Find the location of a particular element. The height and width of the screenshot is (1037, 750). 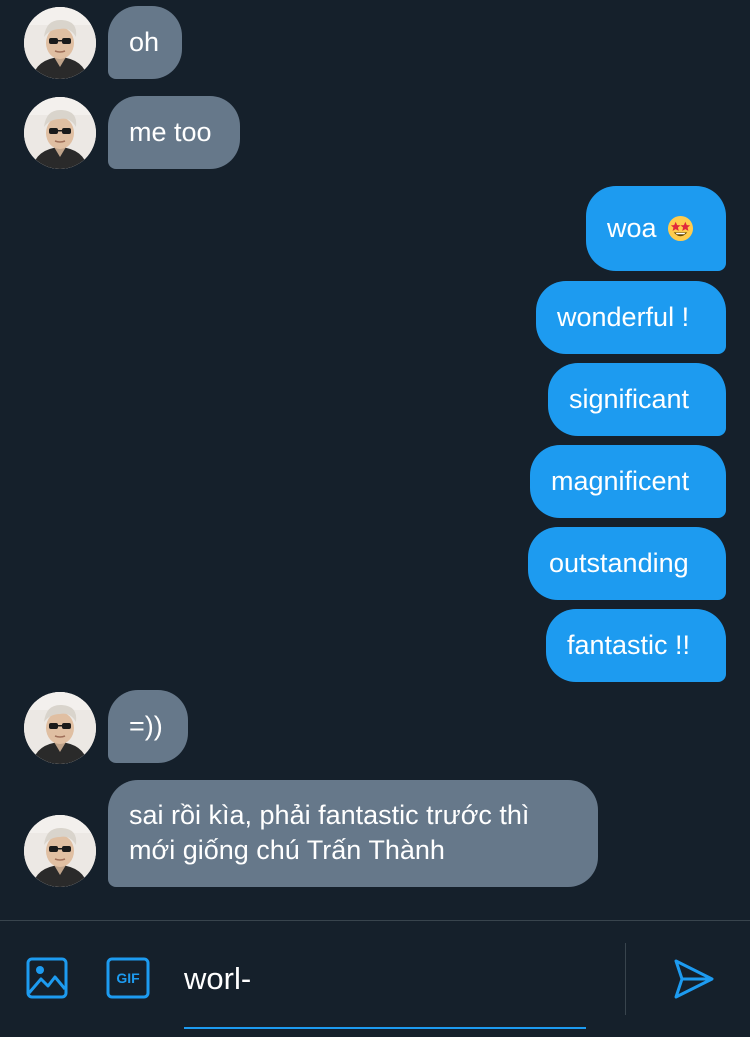

incoming-message-bubble: =)) is located at coordinates (148, 726).